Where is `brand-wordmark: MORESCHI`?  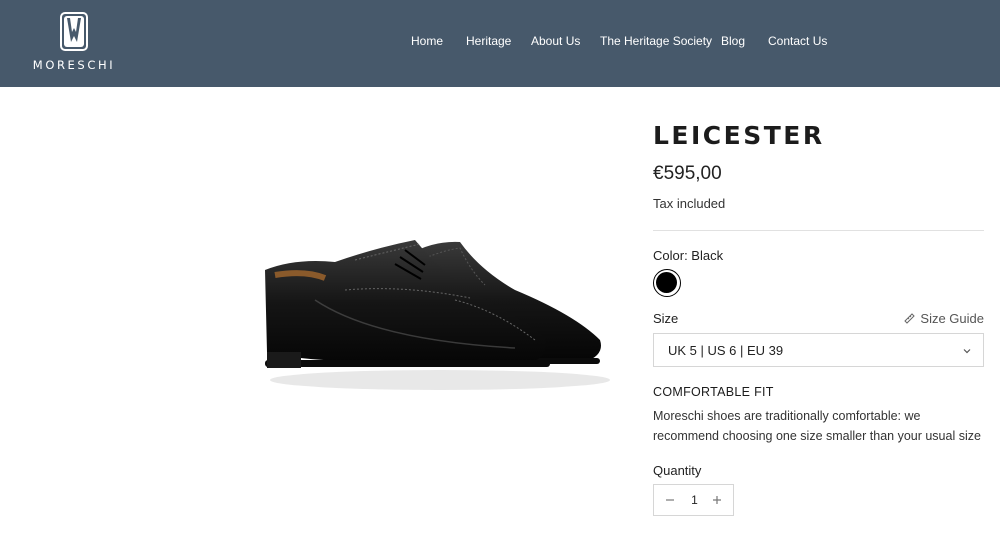 brand-wordmark: MORESCHI is located at coordinates (74, 65).